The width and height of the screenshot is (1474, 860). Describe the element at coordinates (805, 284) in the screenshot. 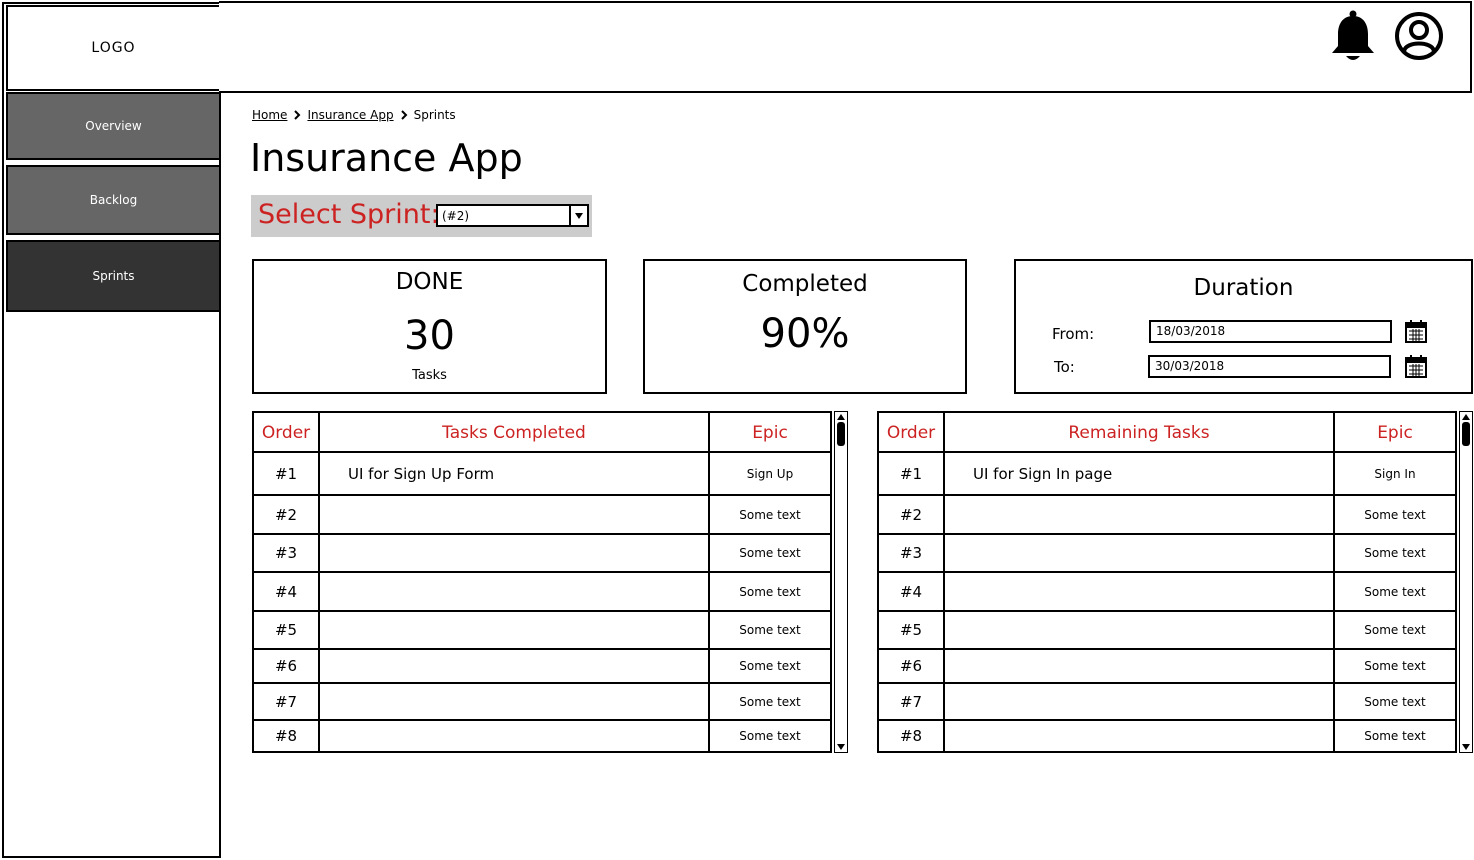

I see `completed-card-title: Completed` at that location.